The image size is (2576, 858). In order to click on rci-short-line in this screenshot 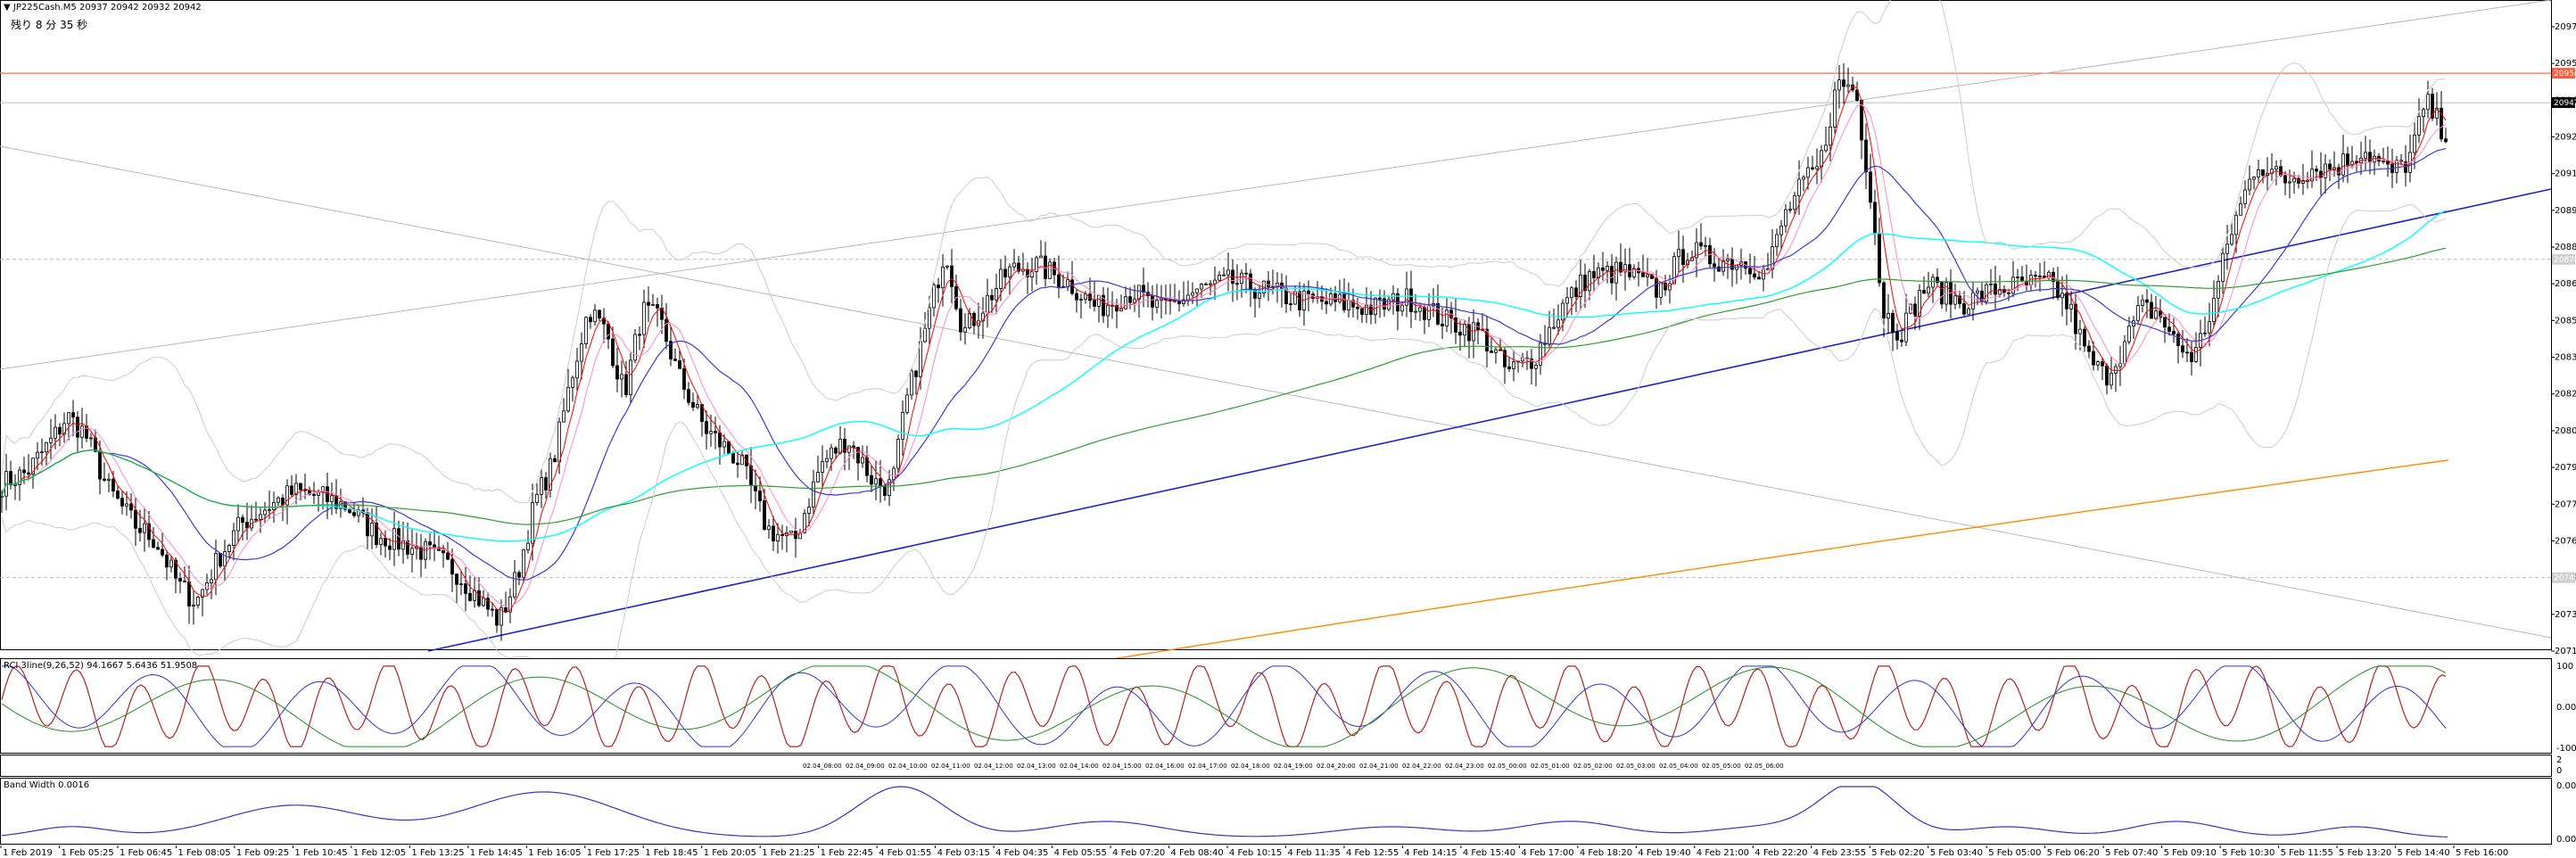, I will do `click(1224, 706)`.